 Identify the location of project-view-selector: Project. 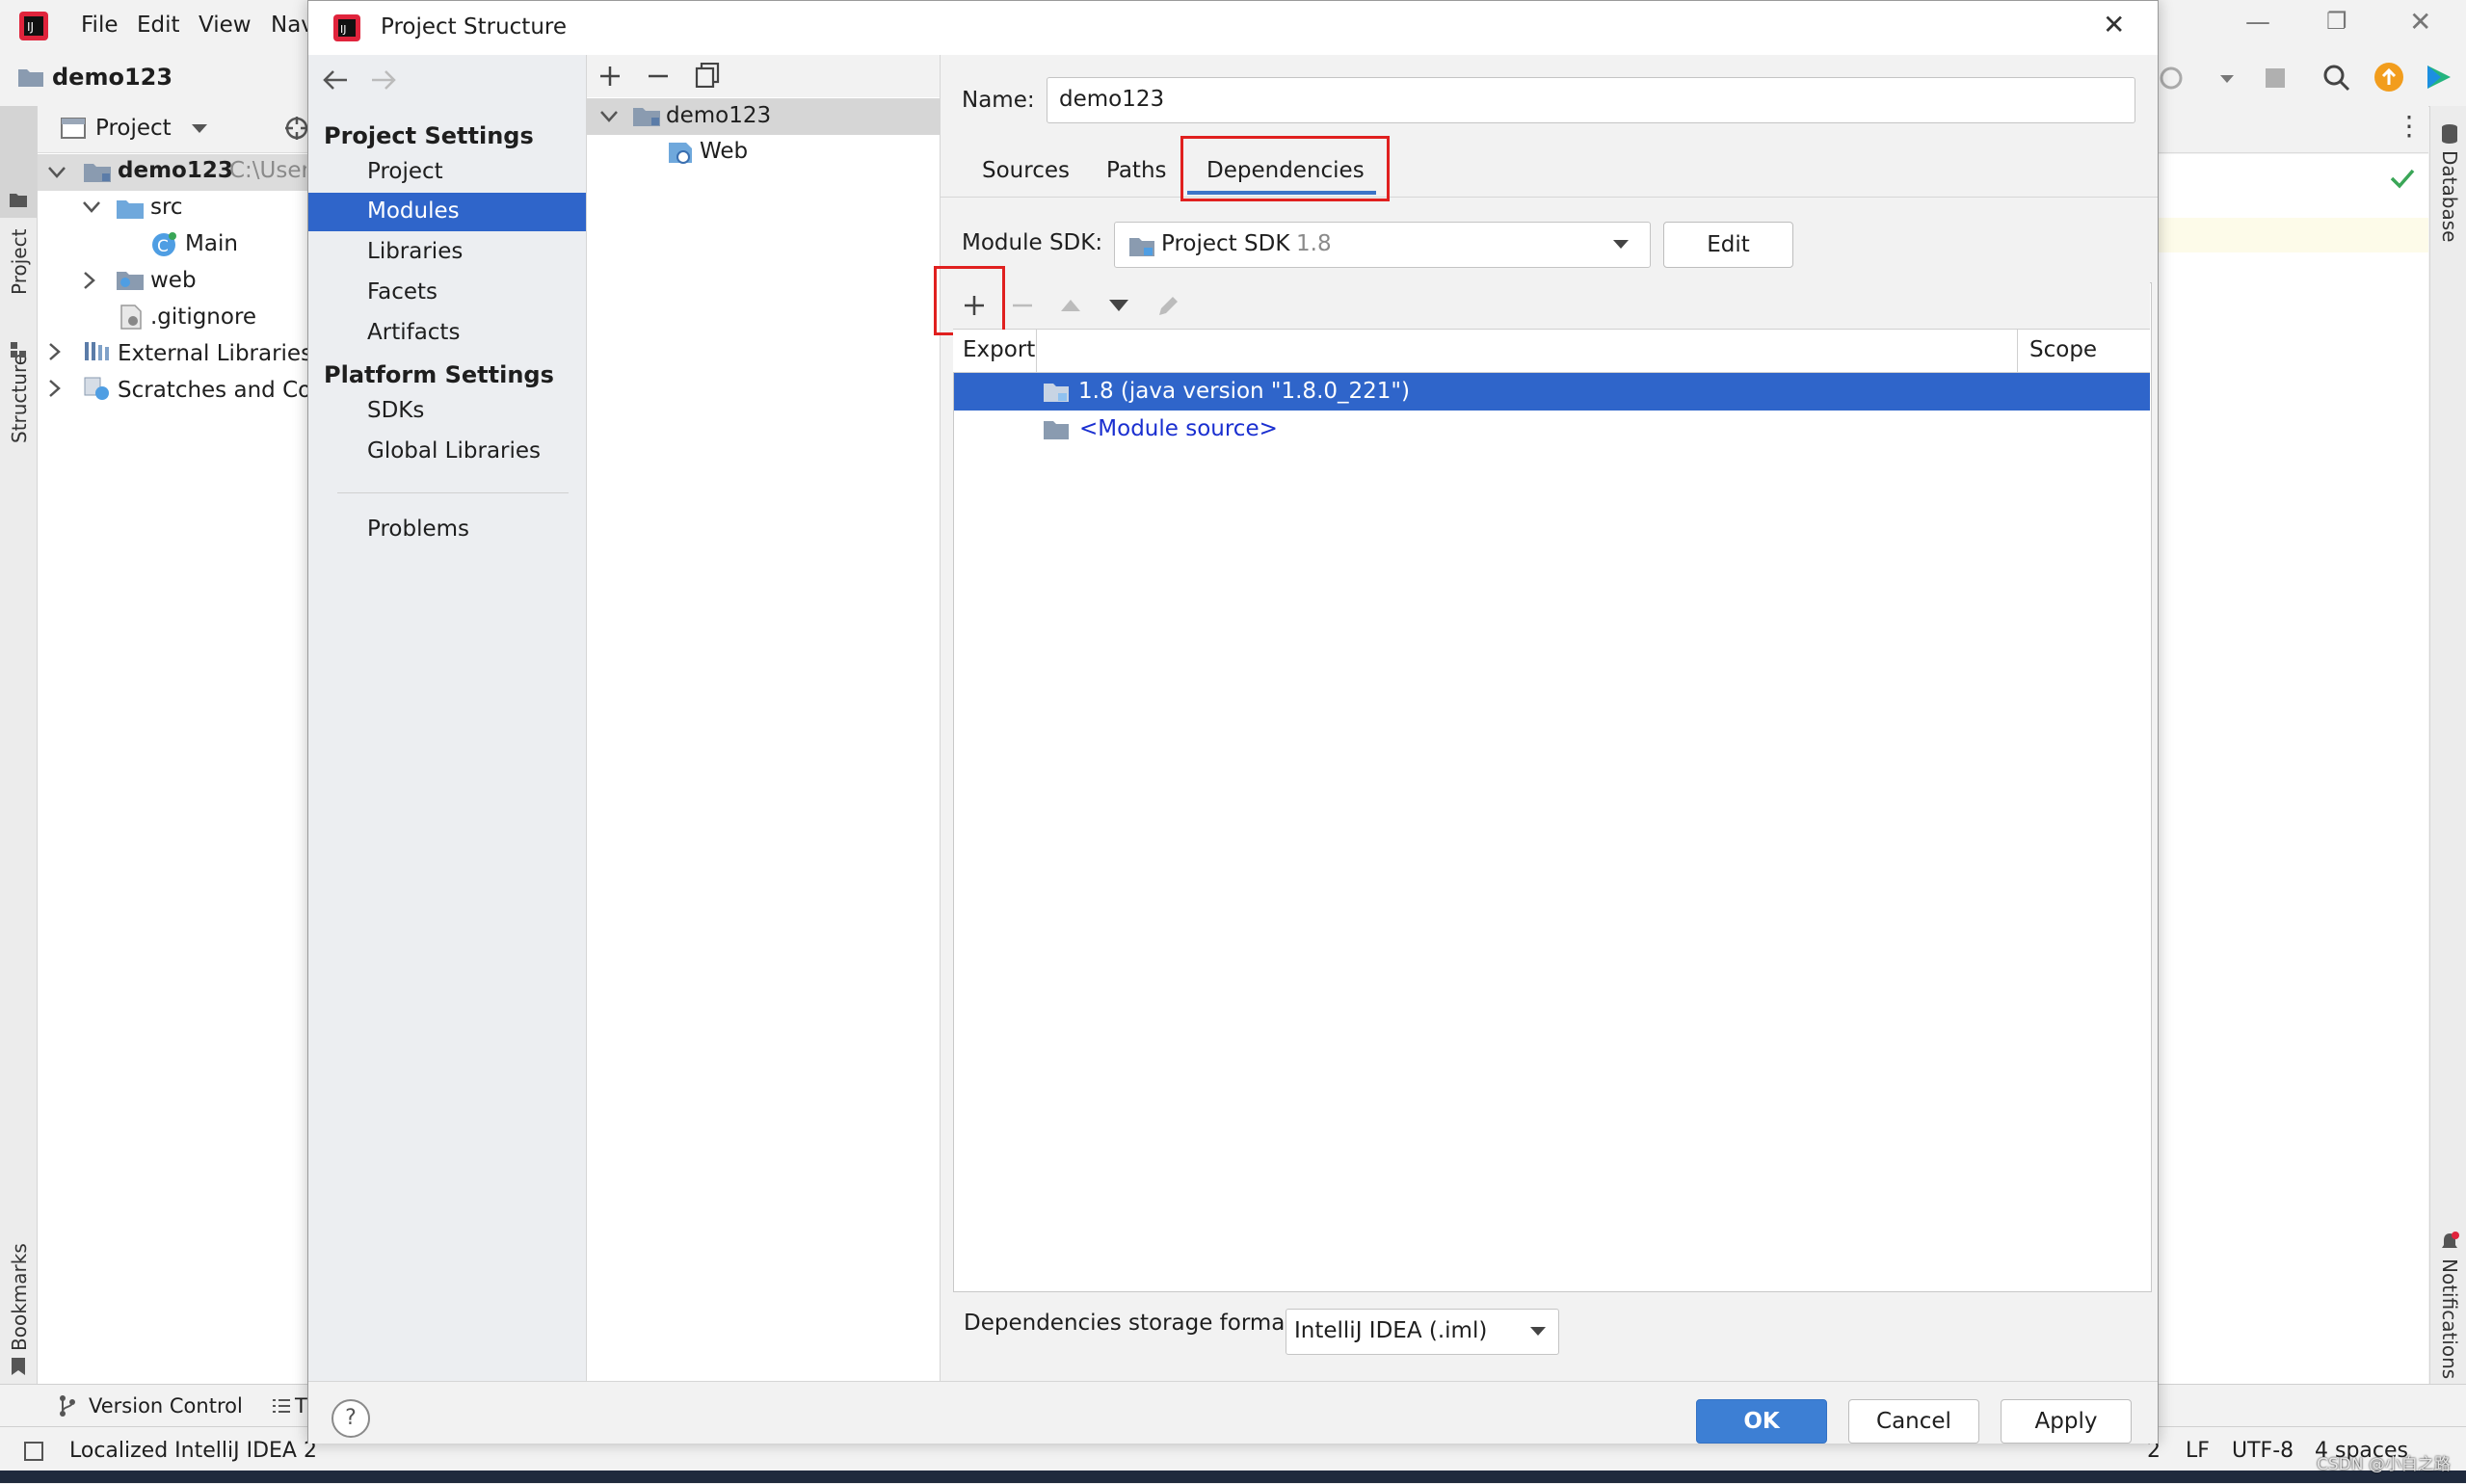
(133, 128).